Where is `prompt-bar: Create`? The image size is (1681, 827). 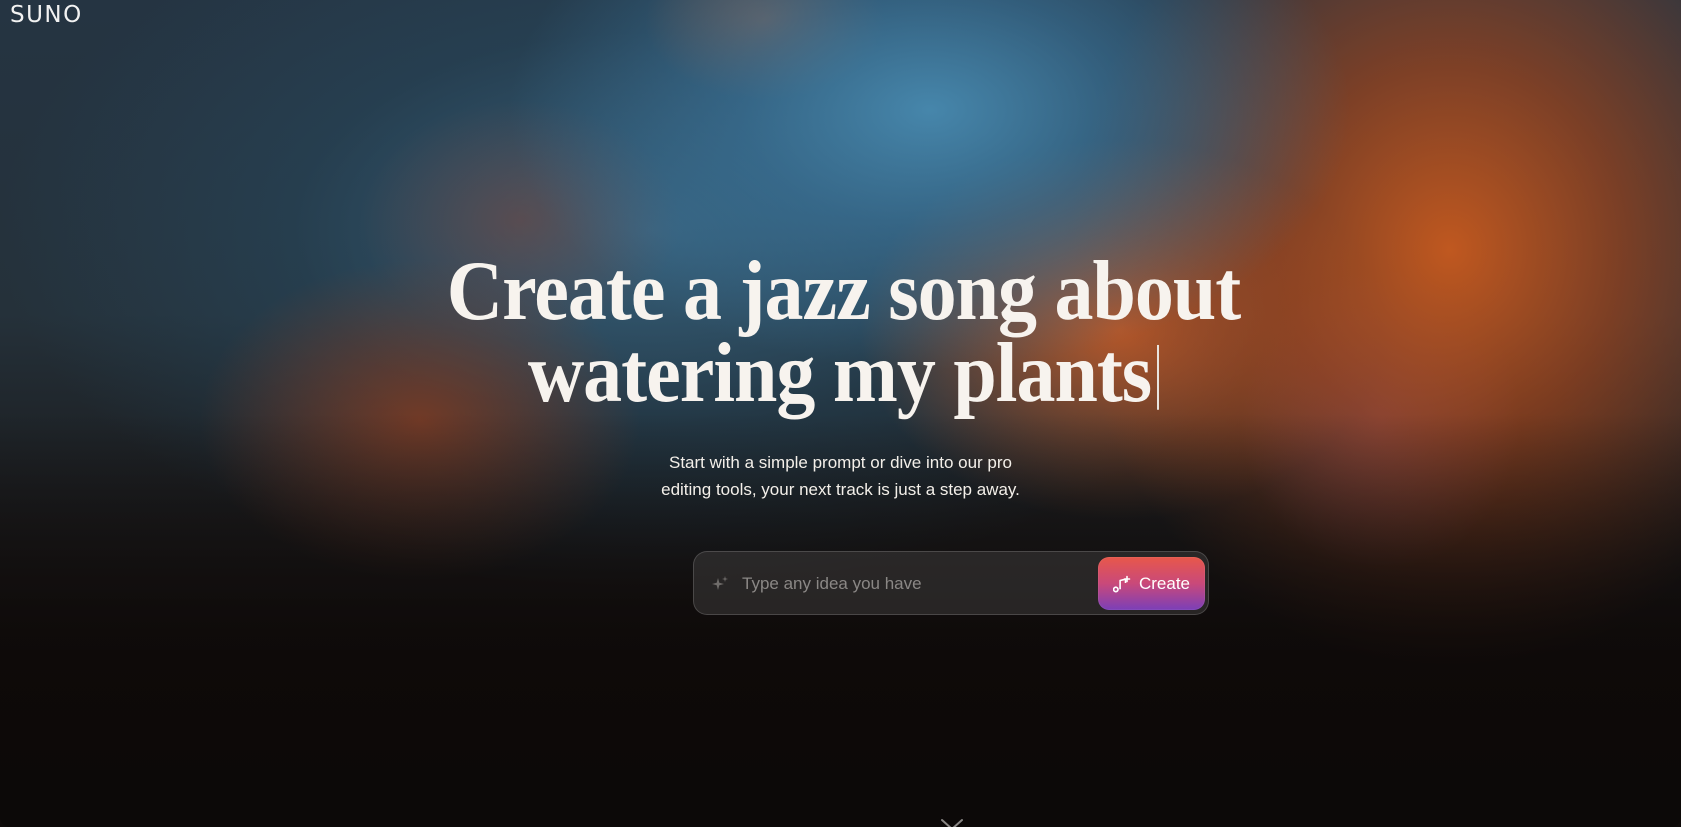 prompt-bar: Create is located at coordinates (951, 583).